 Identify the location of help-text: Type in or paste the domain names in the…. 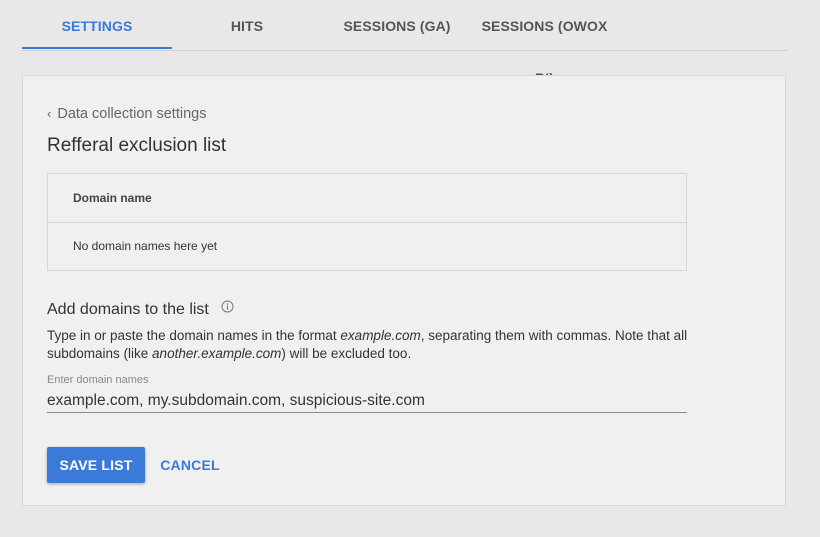
(367, 344).